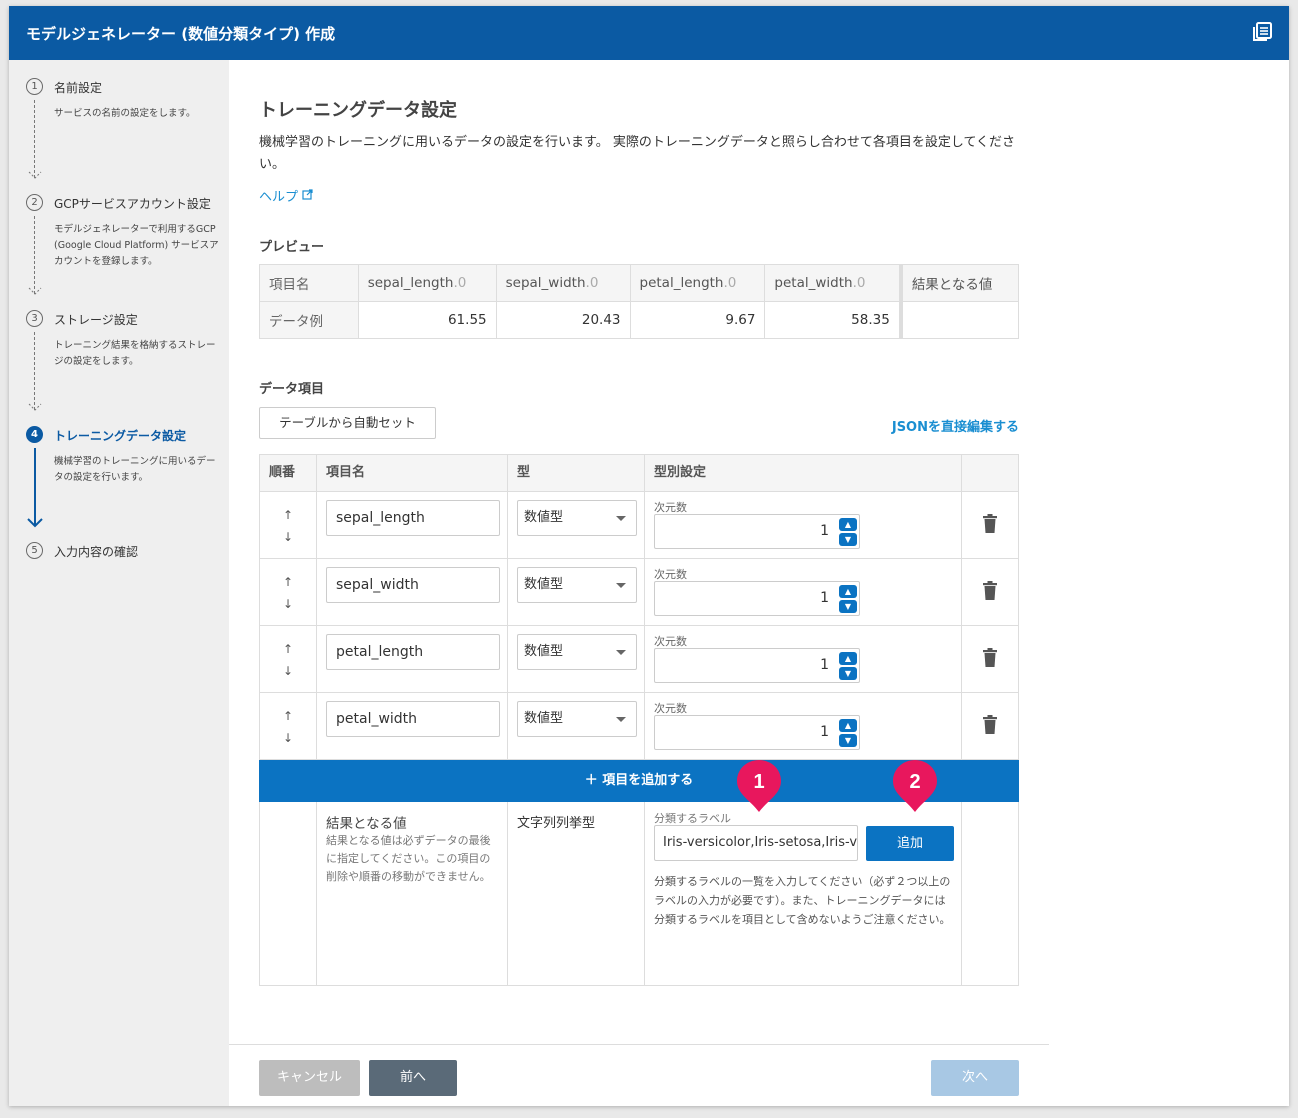 Image resolution: width=1298 pixels, height=1118 pixels. What do you see at coordinates (758, 782) in the screenshot?
I see `svg-text: 1` at bounding box center [758, 782].